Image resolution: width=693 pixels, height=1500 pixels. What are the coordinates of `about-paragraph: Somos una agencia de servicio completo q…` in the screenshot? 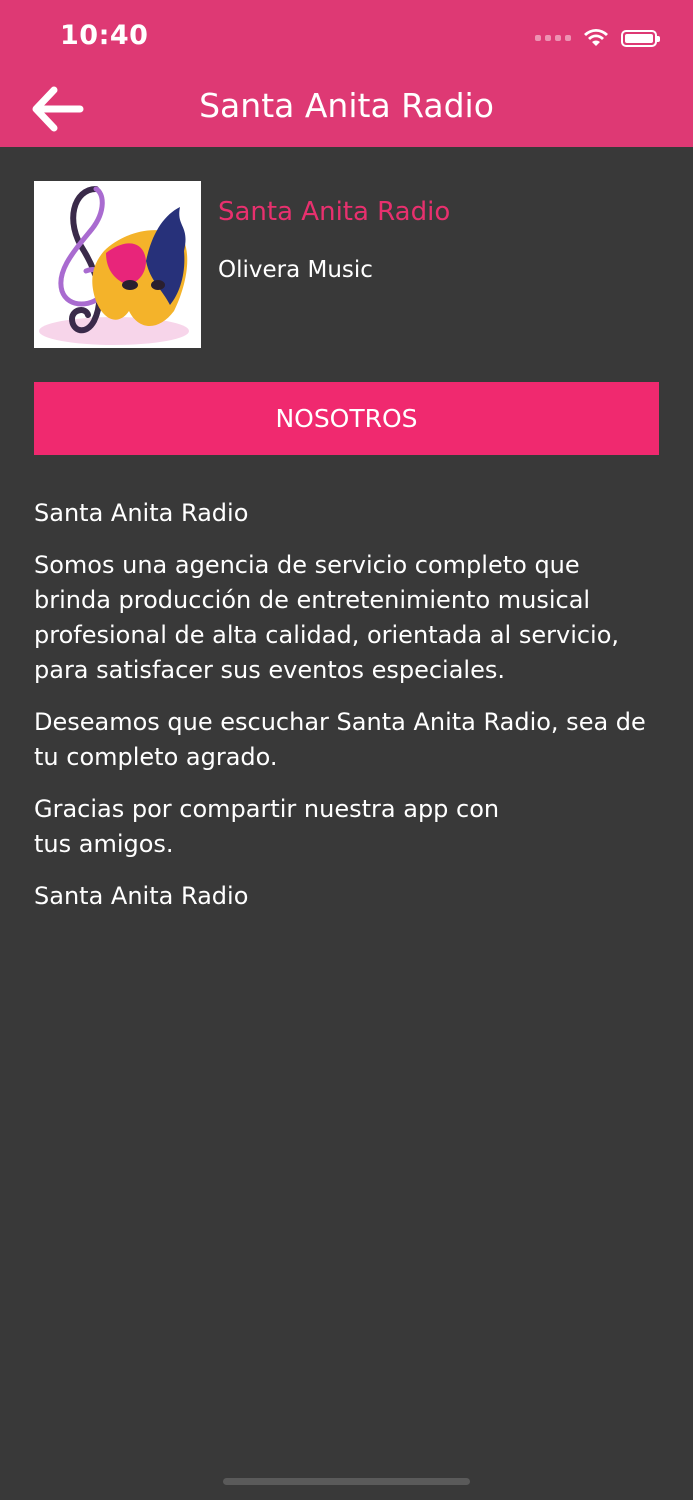 It's located at (327, 617).